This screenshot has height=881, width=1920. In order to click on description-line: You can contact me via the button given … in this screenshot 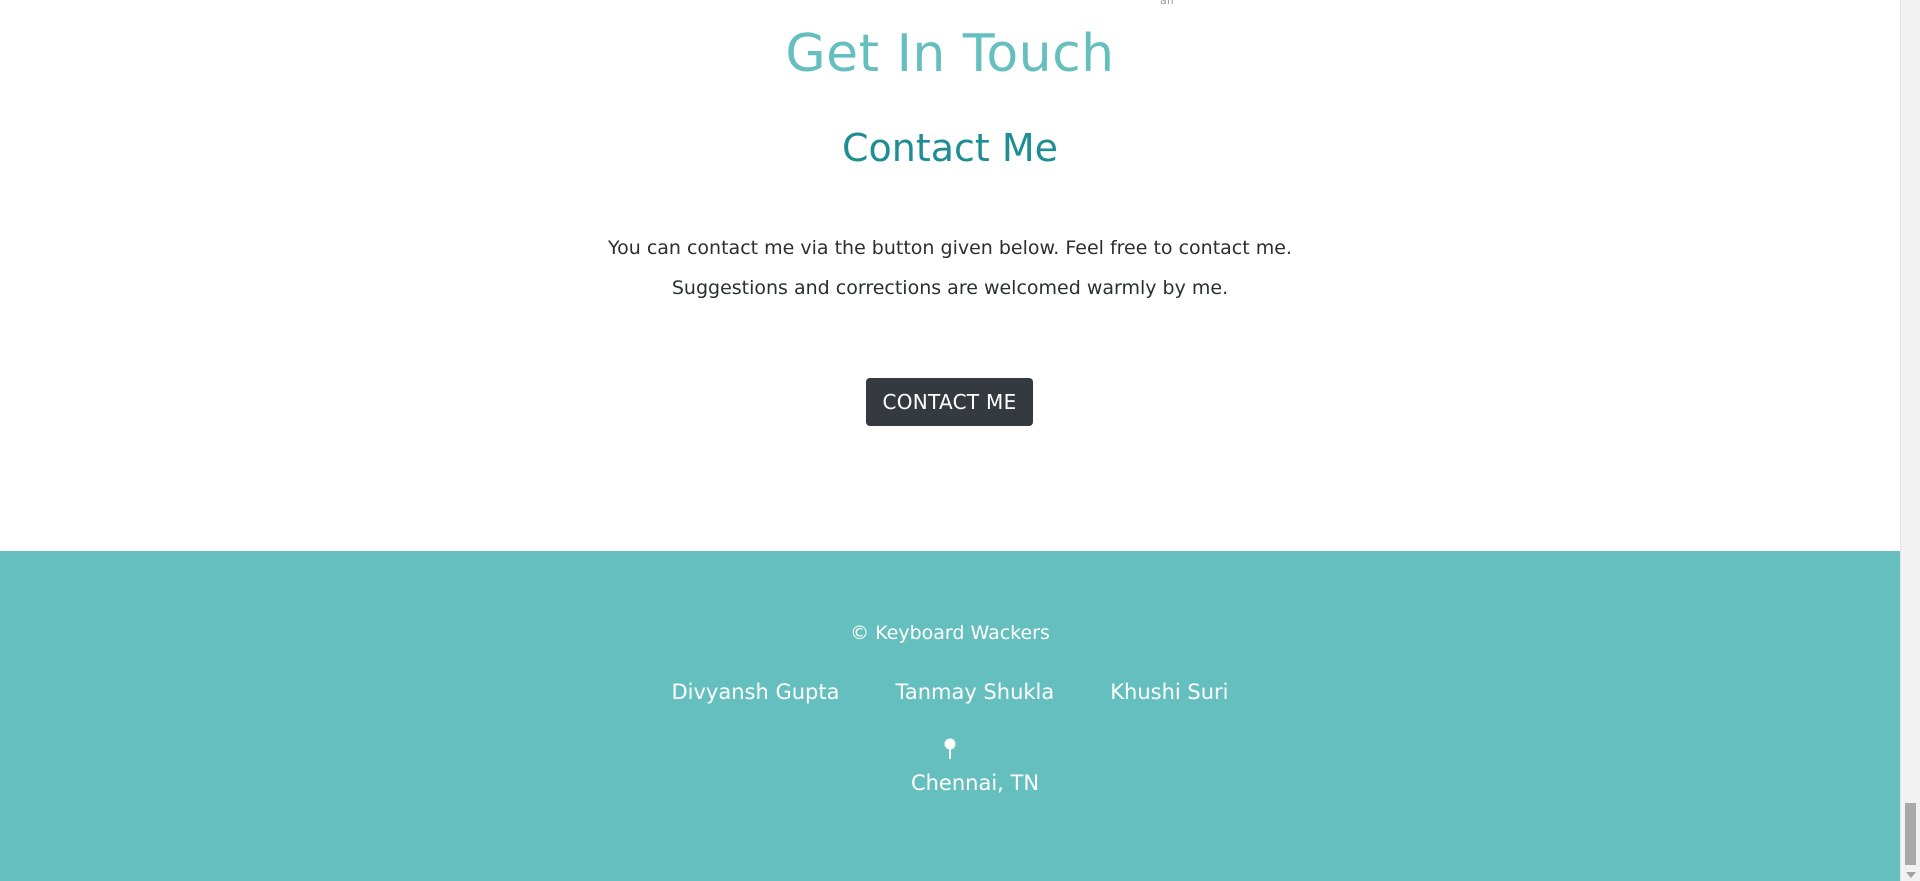, I will do `click(950, 248)`.